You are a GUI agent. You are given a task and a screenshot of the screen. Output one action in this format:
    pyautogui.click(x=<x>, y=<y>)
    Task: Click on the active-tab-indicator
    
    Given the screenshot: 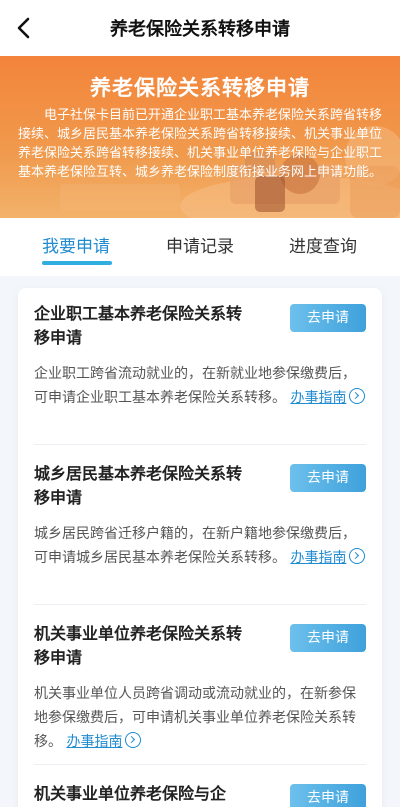 What is the action you would take?
    pyautogui.click(x=77, y=263)
    